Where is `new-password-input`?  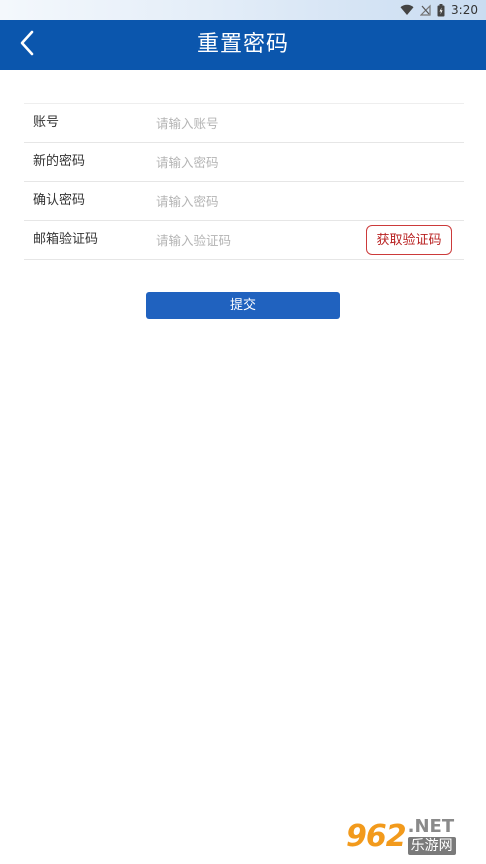 new-password-input is located at coordinates (251, 162).